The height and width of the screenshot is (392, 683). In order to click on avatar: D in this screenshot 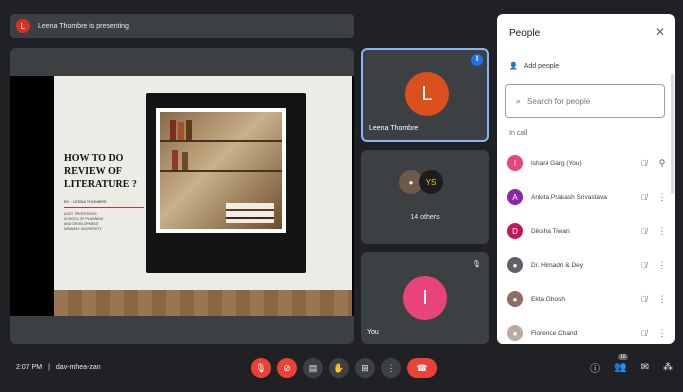, I will do `click(515, 231)`.